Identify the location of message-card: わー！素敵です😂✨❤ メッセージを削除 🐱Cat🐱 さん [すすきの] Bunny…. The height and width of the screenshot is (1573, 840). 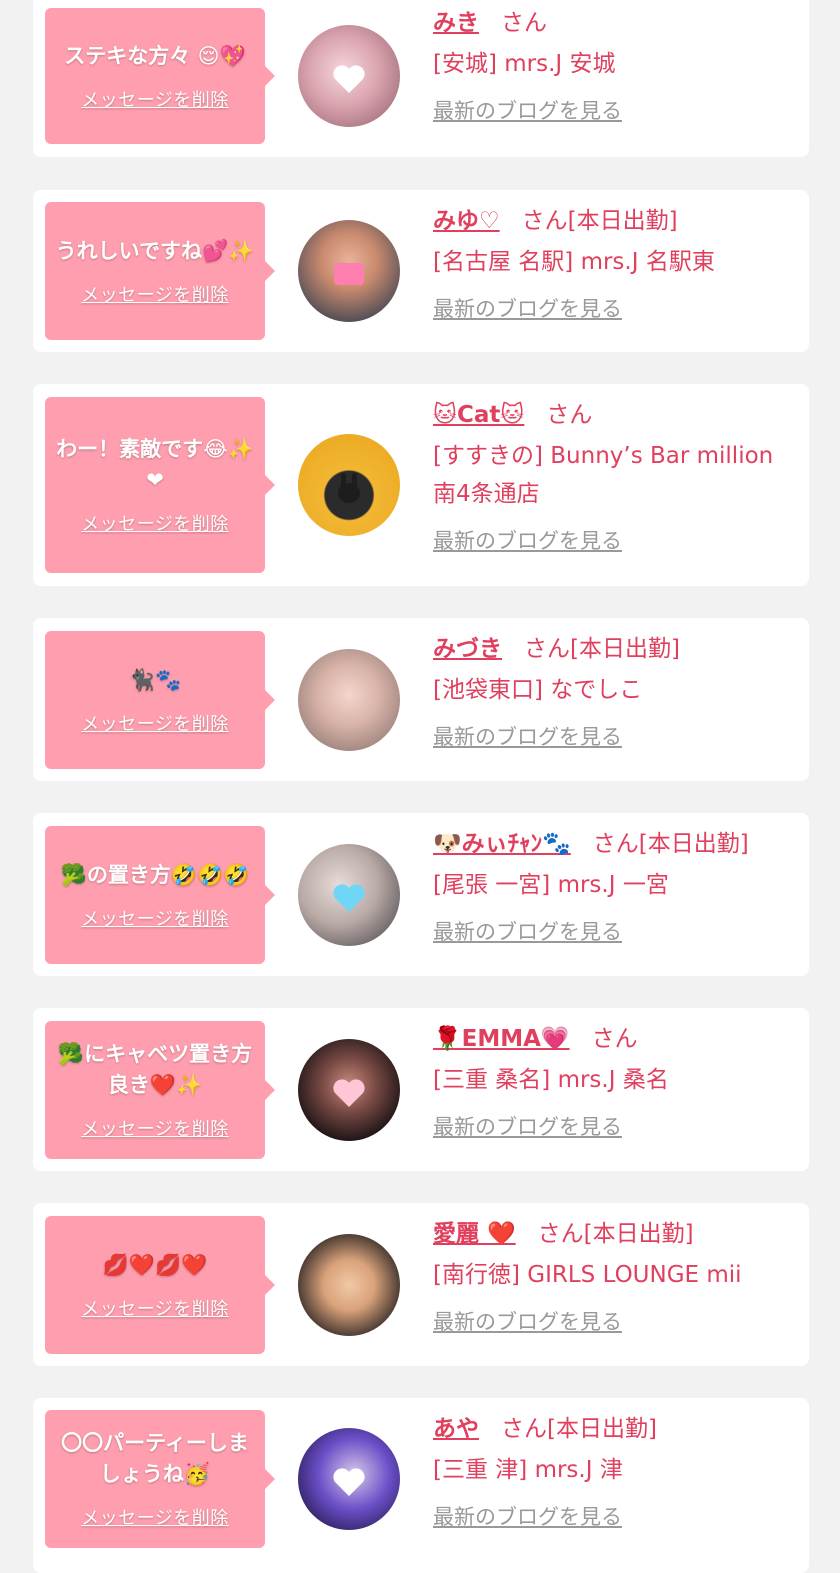
(421, 485).